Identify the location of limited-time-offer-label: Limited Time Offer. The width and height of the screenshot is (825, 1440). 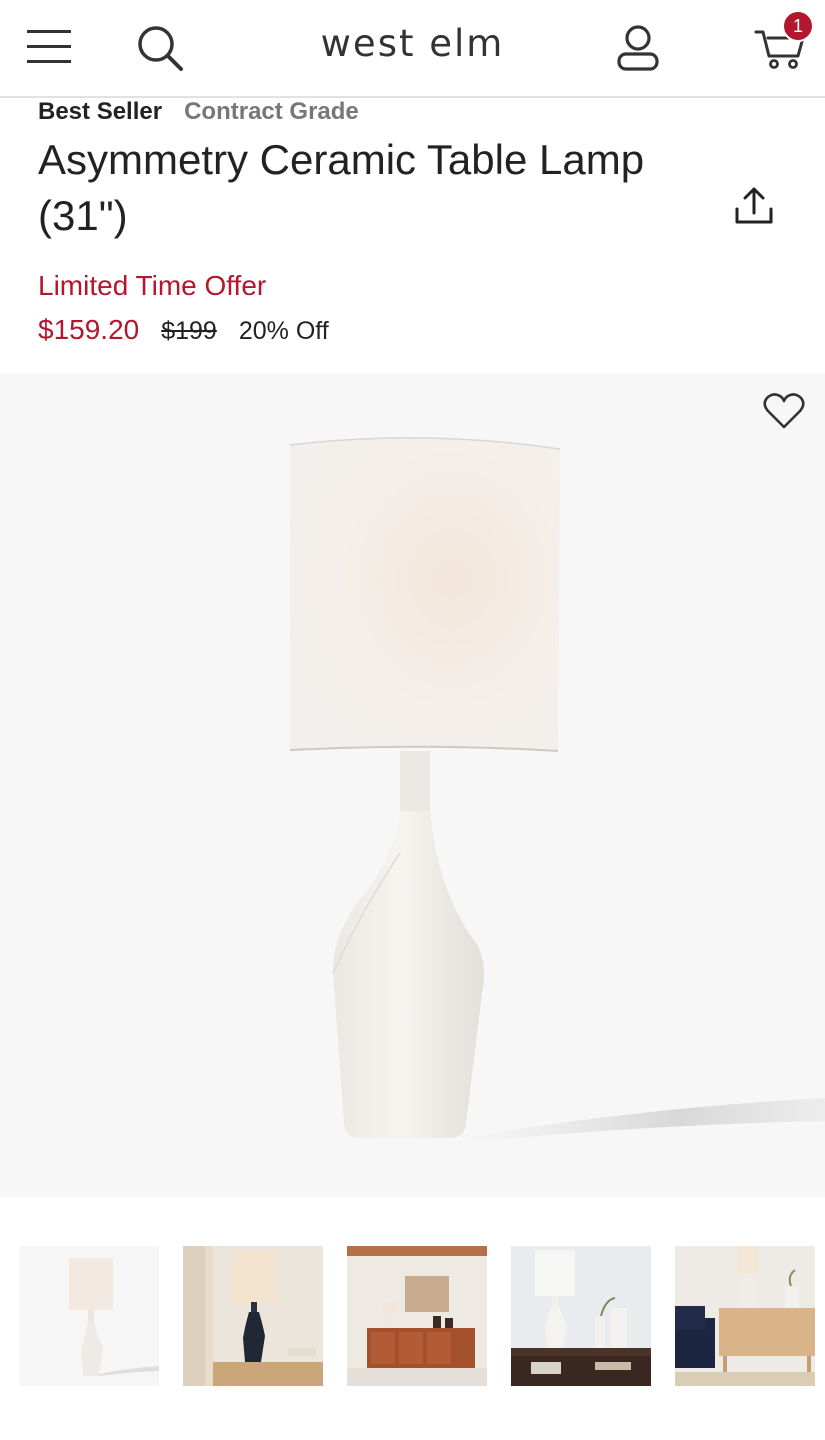
(152, 285).